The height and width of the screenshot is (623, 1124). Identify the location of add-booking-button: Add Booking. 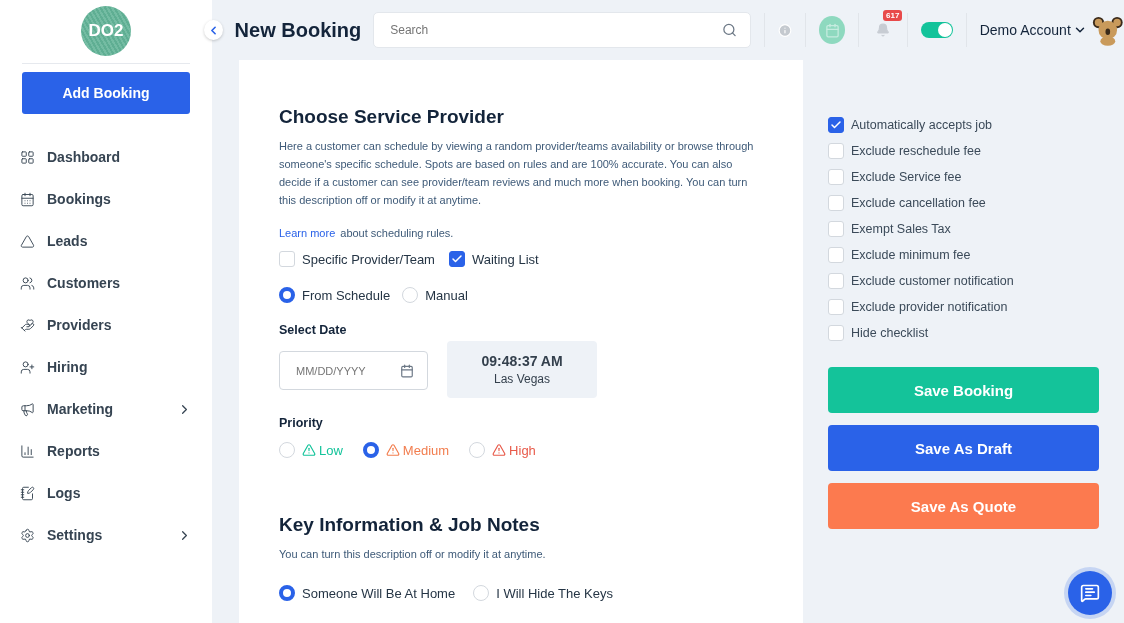
(106, 93).